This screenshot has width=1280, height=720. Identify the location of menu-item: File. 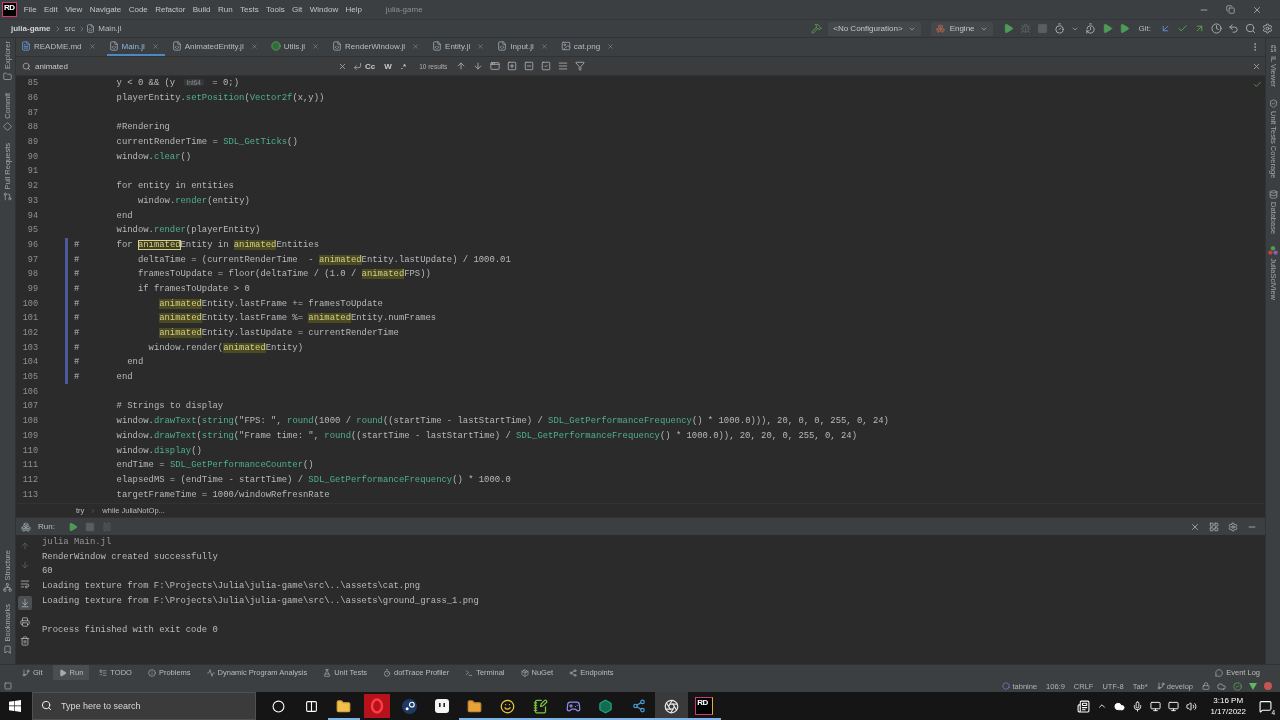
(30, 9).